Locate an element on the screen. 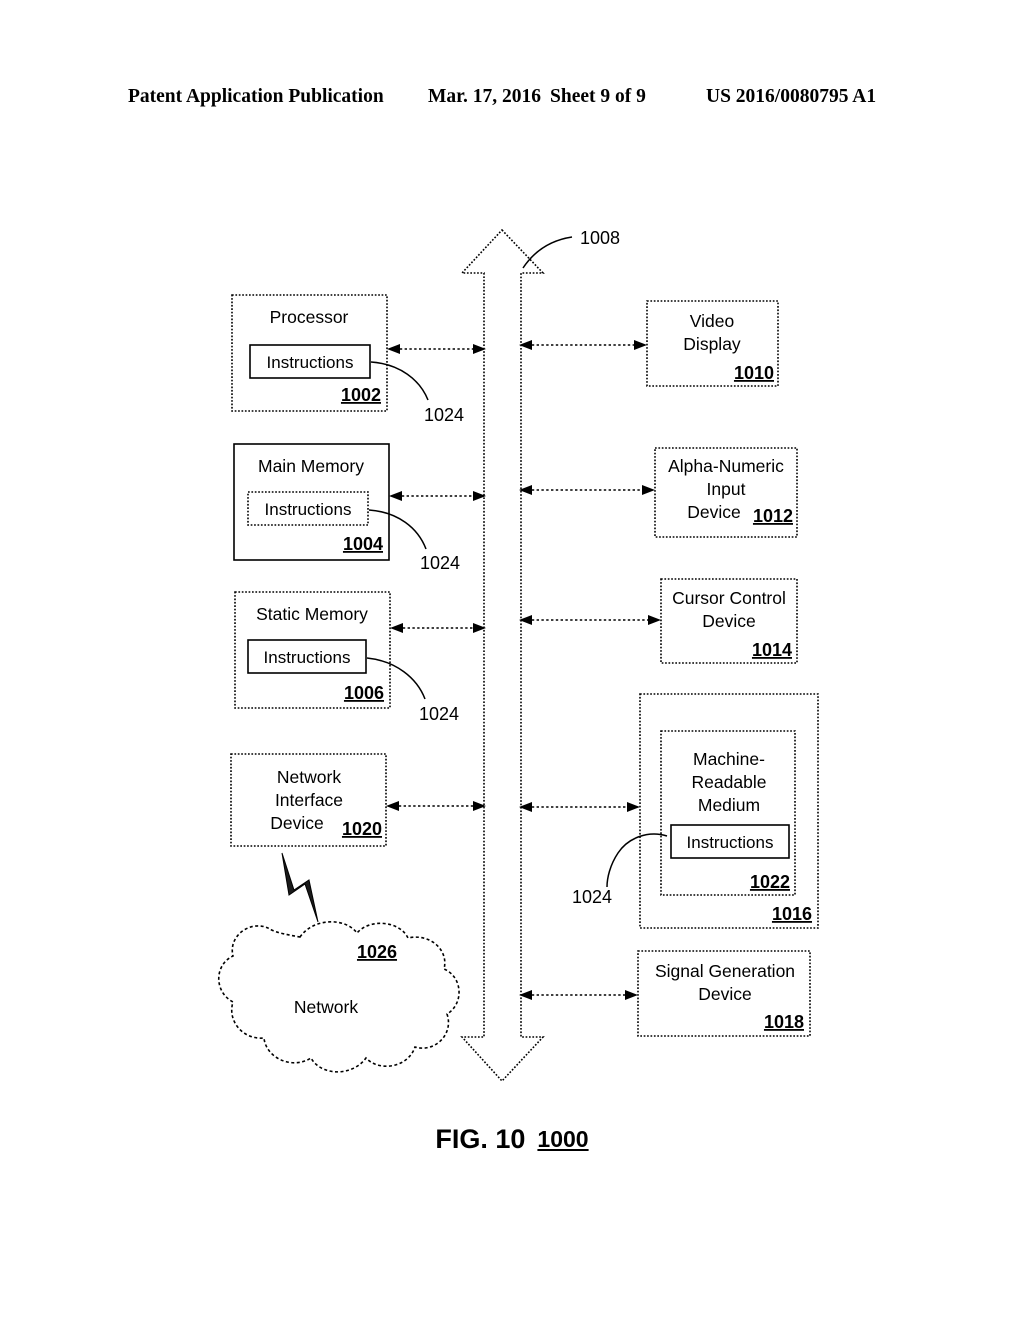 The image size is (1024, 1320). video-display-title-line-2: Display is located at coordinates (712, 344).